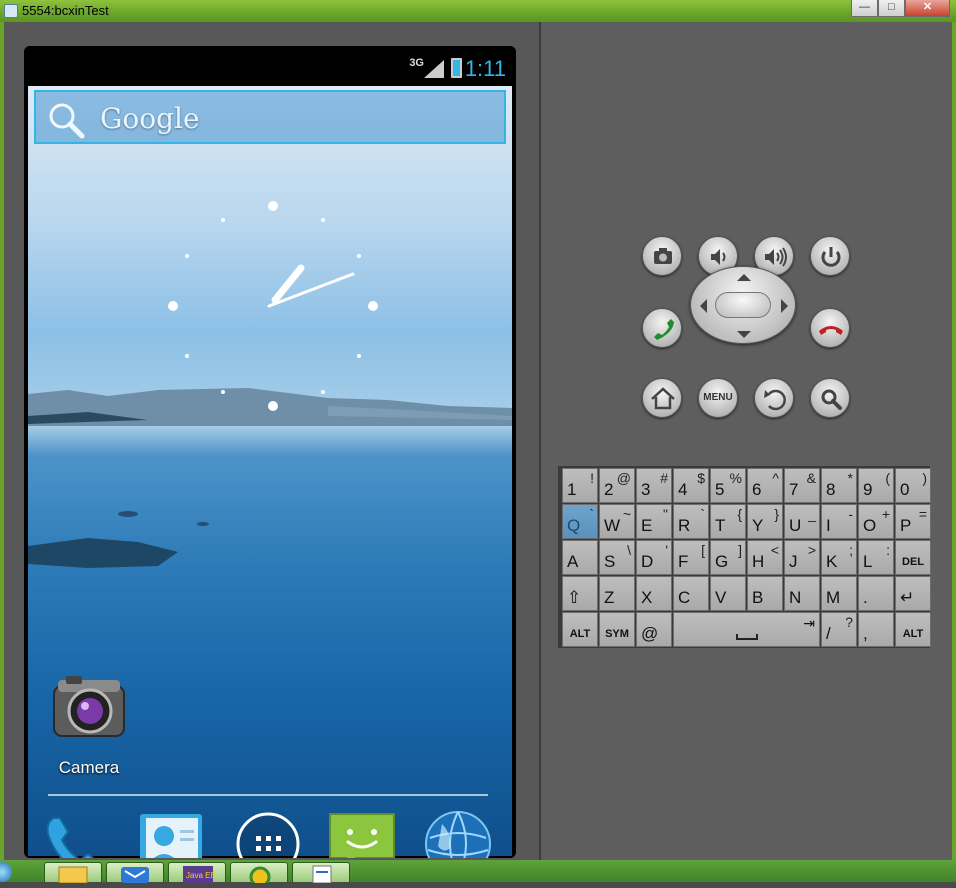  I want to click on key-alt-label: ], so click(740, 550).